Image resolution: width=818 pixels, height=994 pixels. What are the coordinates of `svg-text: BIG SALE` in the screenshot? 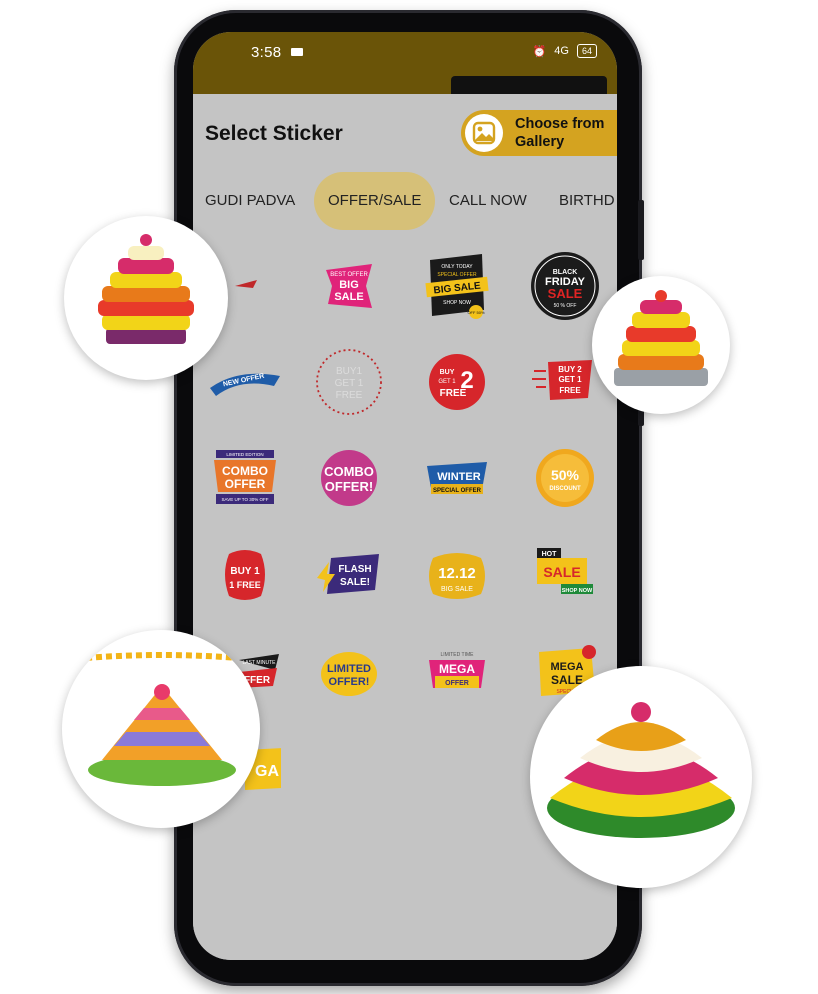 It's located at (457, 589).